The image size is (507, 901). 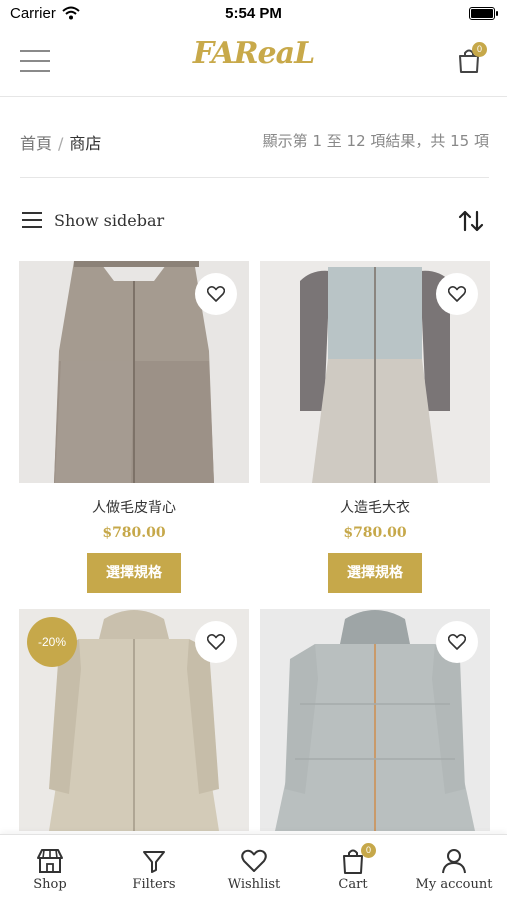 I want to click on header-cart-button: 0, so click(x=472, y=58).